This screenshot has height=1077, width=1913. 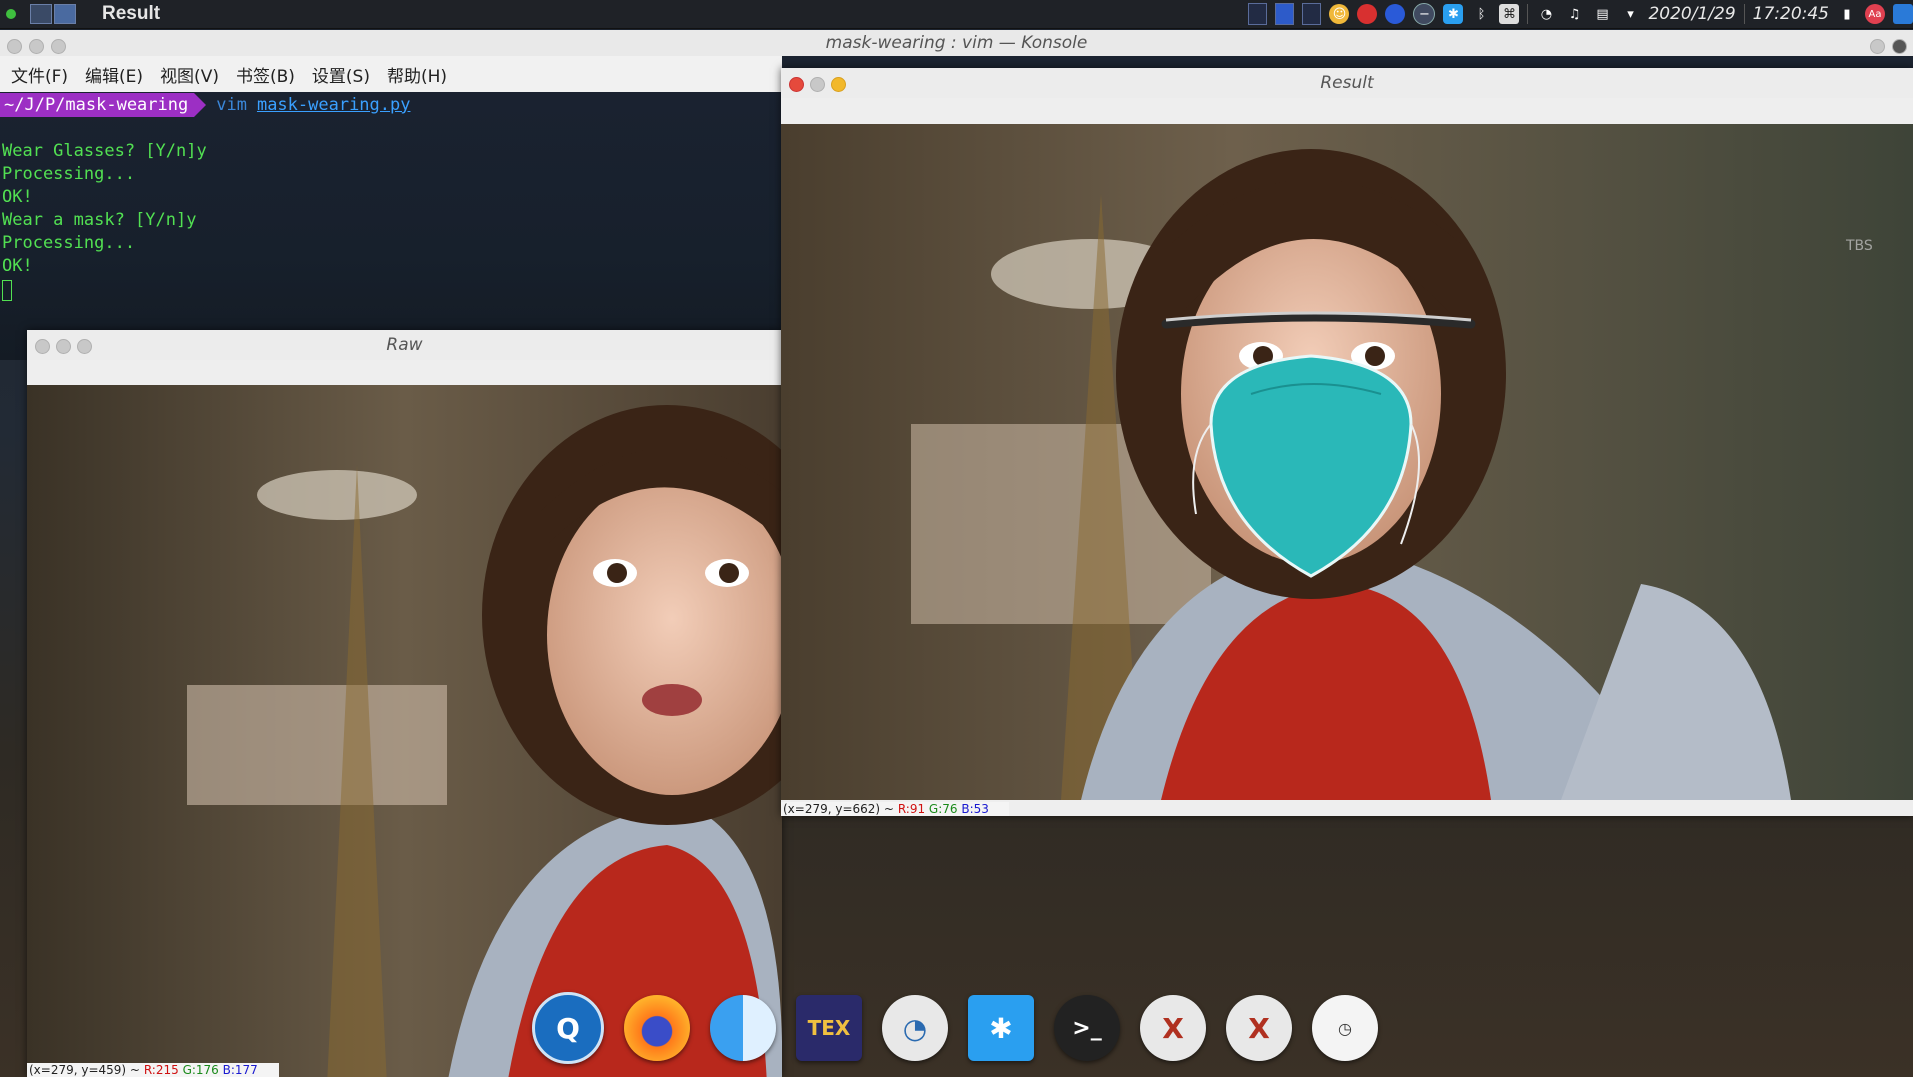 What do you see at coordinates (1395, 14) in the screenshot?
I see `pin-icon` at bounding box center [1395, 14].